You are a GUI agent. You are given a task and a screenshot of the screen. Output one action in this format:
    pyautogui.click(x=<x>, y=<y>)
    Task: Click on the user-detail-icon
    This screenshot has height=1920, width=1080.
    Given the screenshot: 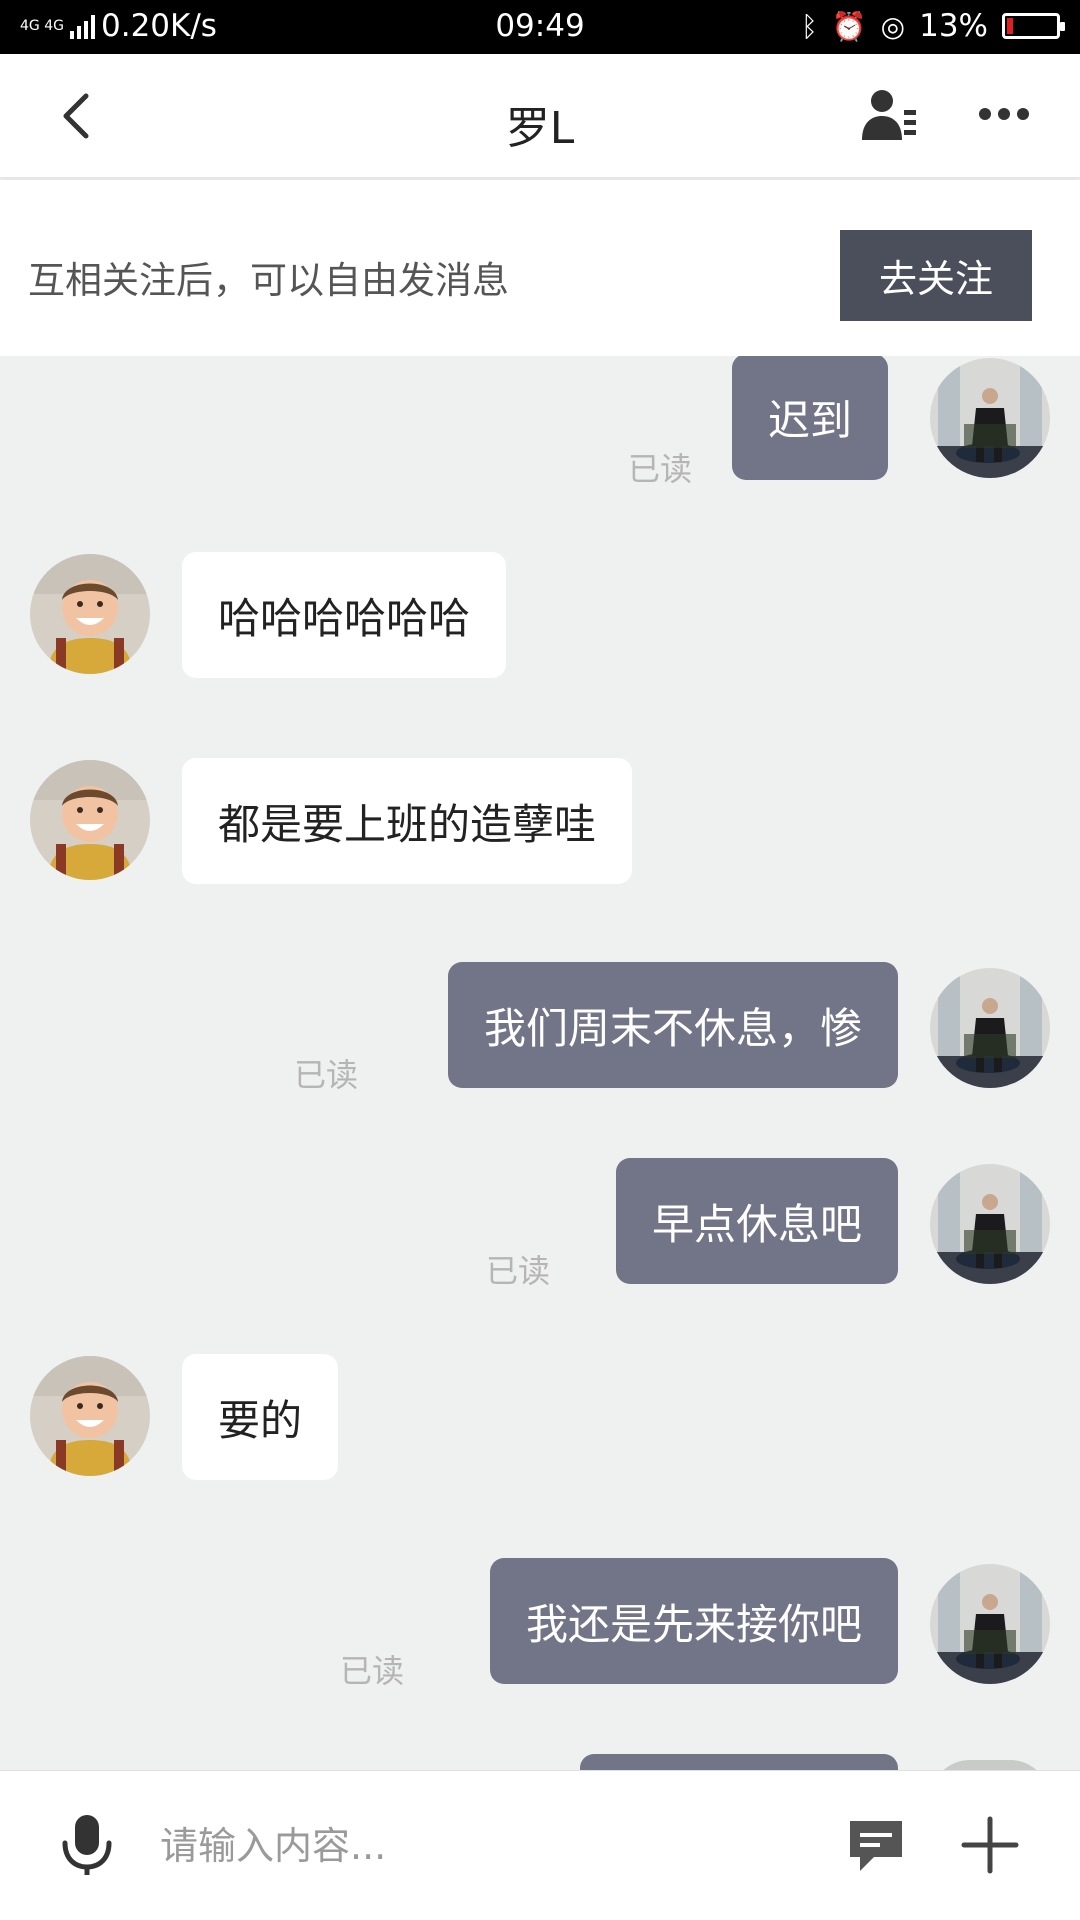 What is the action you would take?
    pyautogui.click(x=890, y=116)
    